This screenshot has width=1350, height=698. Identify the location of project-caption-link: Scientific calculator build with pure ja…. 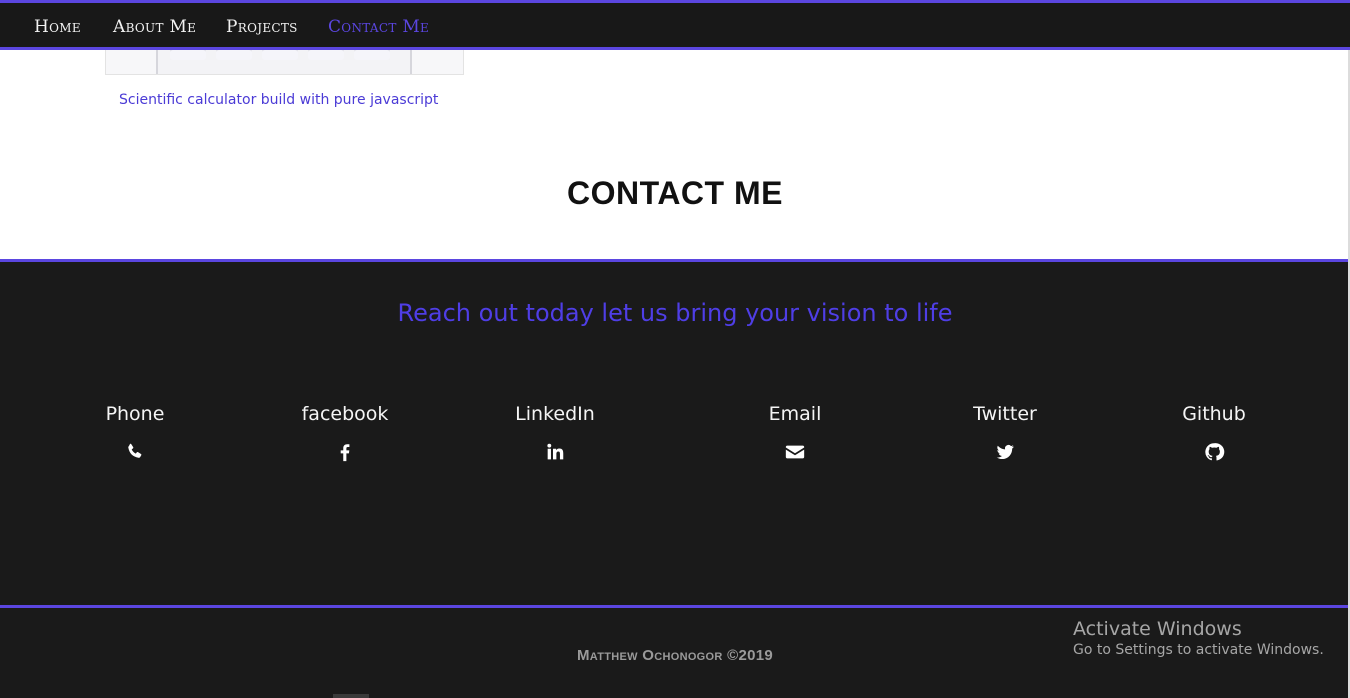
(278, 100).